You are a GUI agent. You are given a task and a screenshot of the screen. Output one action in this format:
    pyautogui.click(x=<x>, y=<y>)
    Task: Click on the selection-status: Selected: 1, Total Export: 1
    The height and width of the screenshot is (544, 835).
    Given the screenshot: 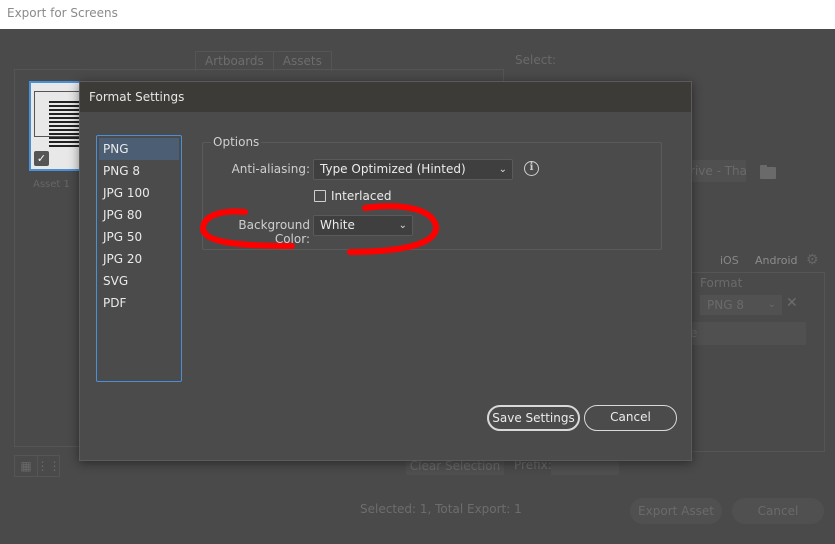 What is the action you would take?
    pyautogui.click(x=441, y=509)
    